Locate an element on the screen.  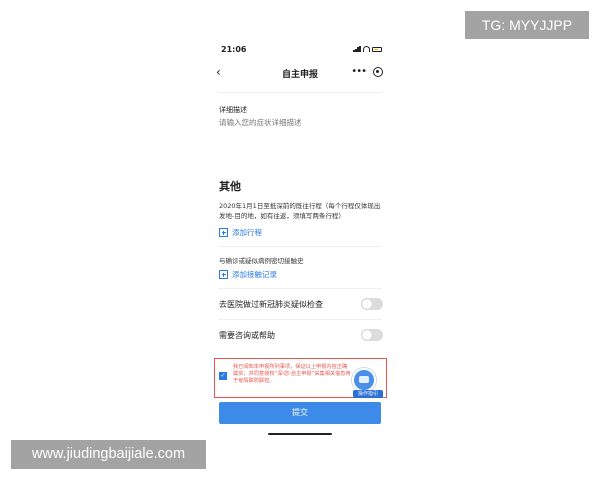
close-miniapp-icon is located at coordinates (378, 72).